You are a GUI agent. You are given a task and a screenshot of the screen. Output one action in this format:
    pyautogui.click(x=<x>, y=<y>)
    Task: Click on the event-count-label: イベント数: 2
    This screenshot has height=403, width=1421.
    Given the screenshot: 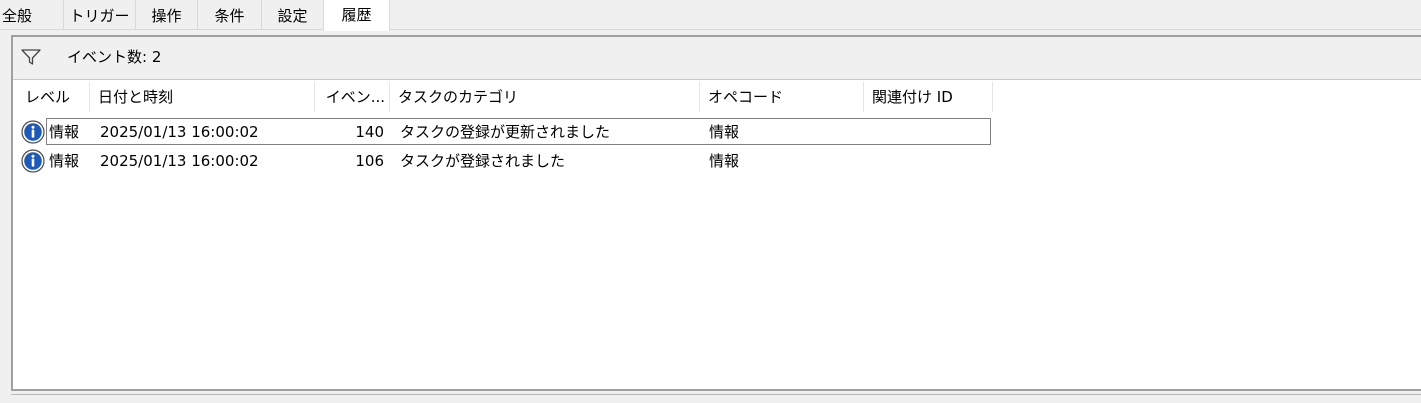 What is the action you would take?
    pyautogui.click(x=114, y=57)
    